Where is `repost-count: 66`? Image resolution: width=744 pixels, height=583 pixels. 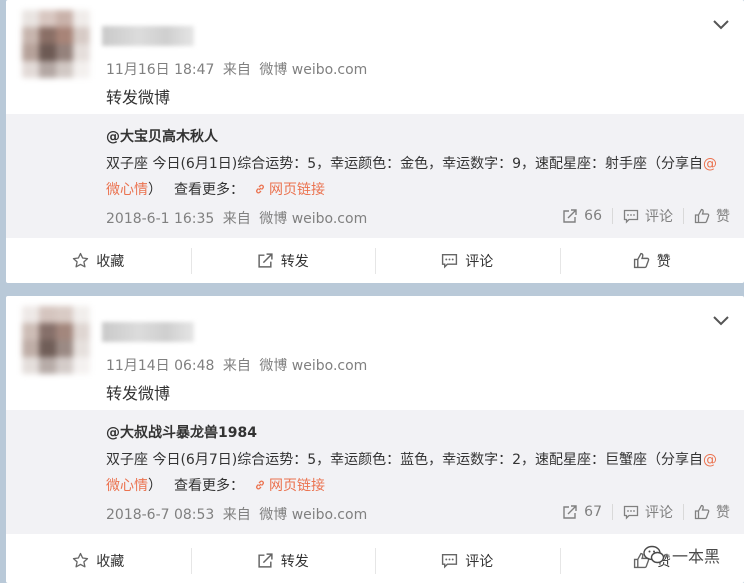
repost-count: 66 is located at coordinates (593, 216).